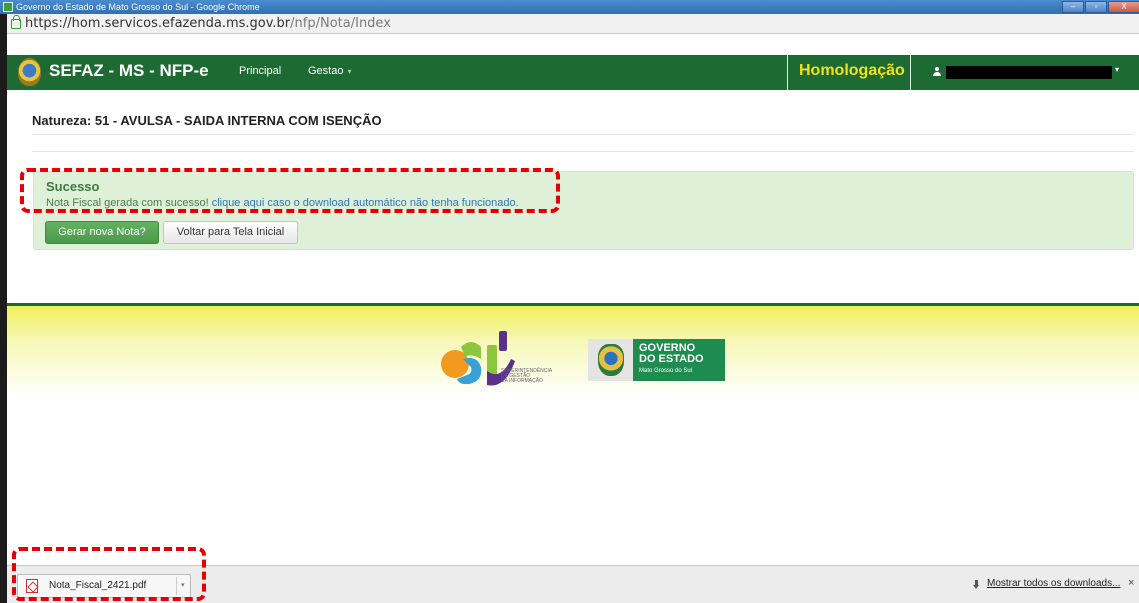 This screenshot has width=1139, height=603. Describe the element at coordinates (503, 341) in the screenshot. I see `sgi-logo-shape` at that location.